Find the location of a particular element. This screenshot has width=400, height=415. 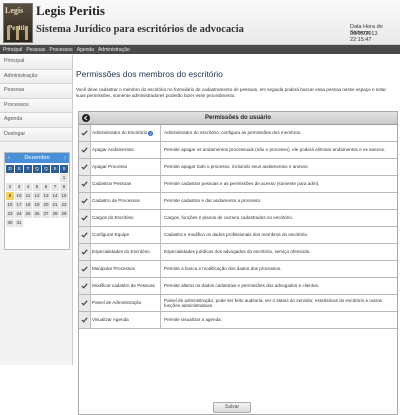

save-button: Salvar is located at coordinates (232, 407).